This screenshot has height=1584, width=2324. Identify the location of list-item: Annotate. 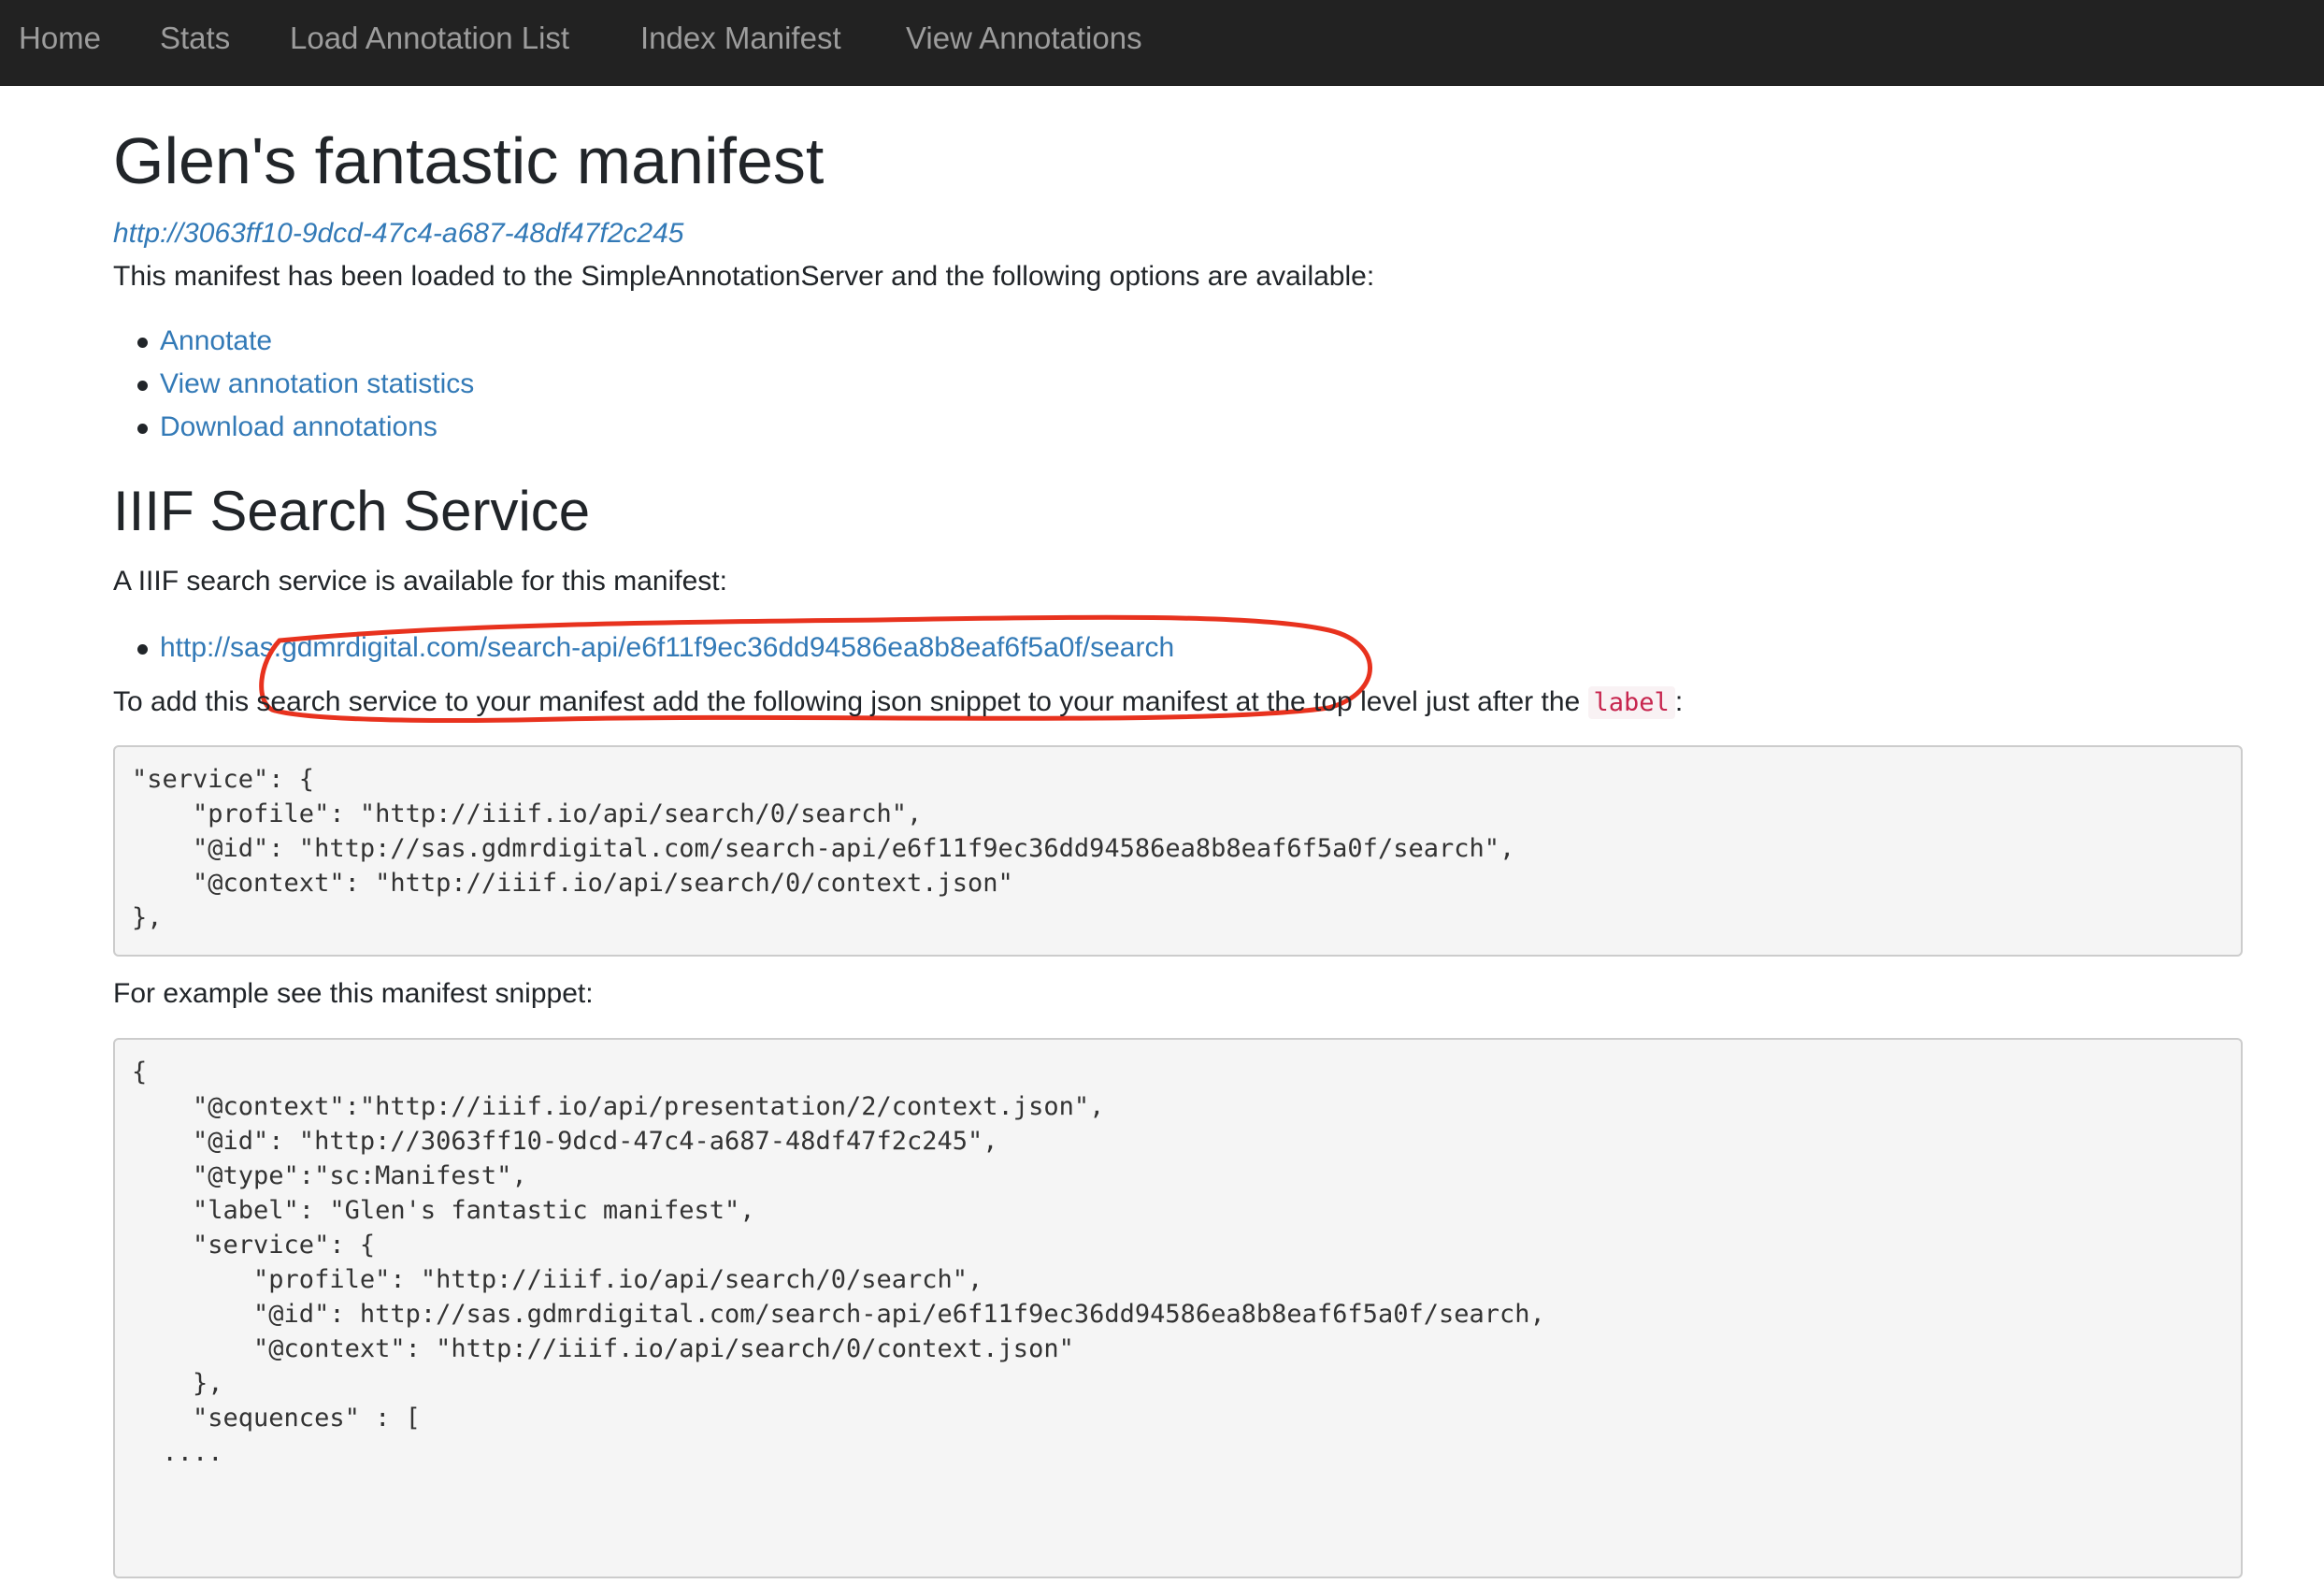
(305, 341).